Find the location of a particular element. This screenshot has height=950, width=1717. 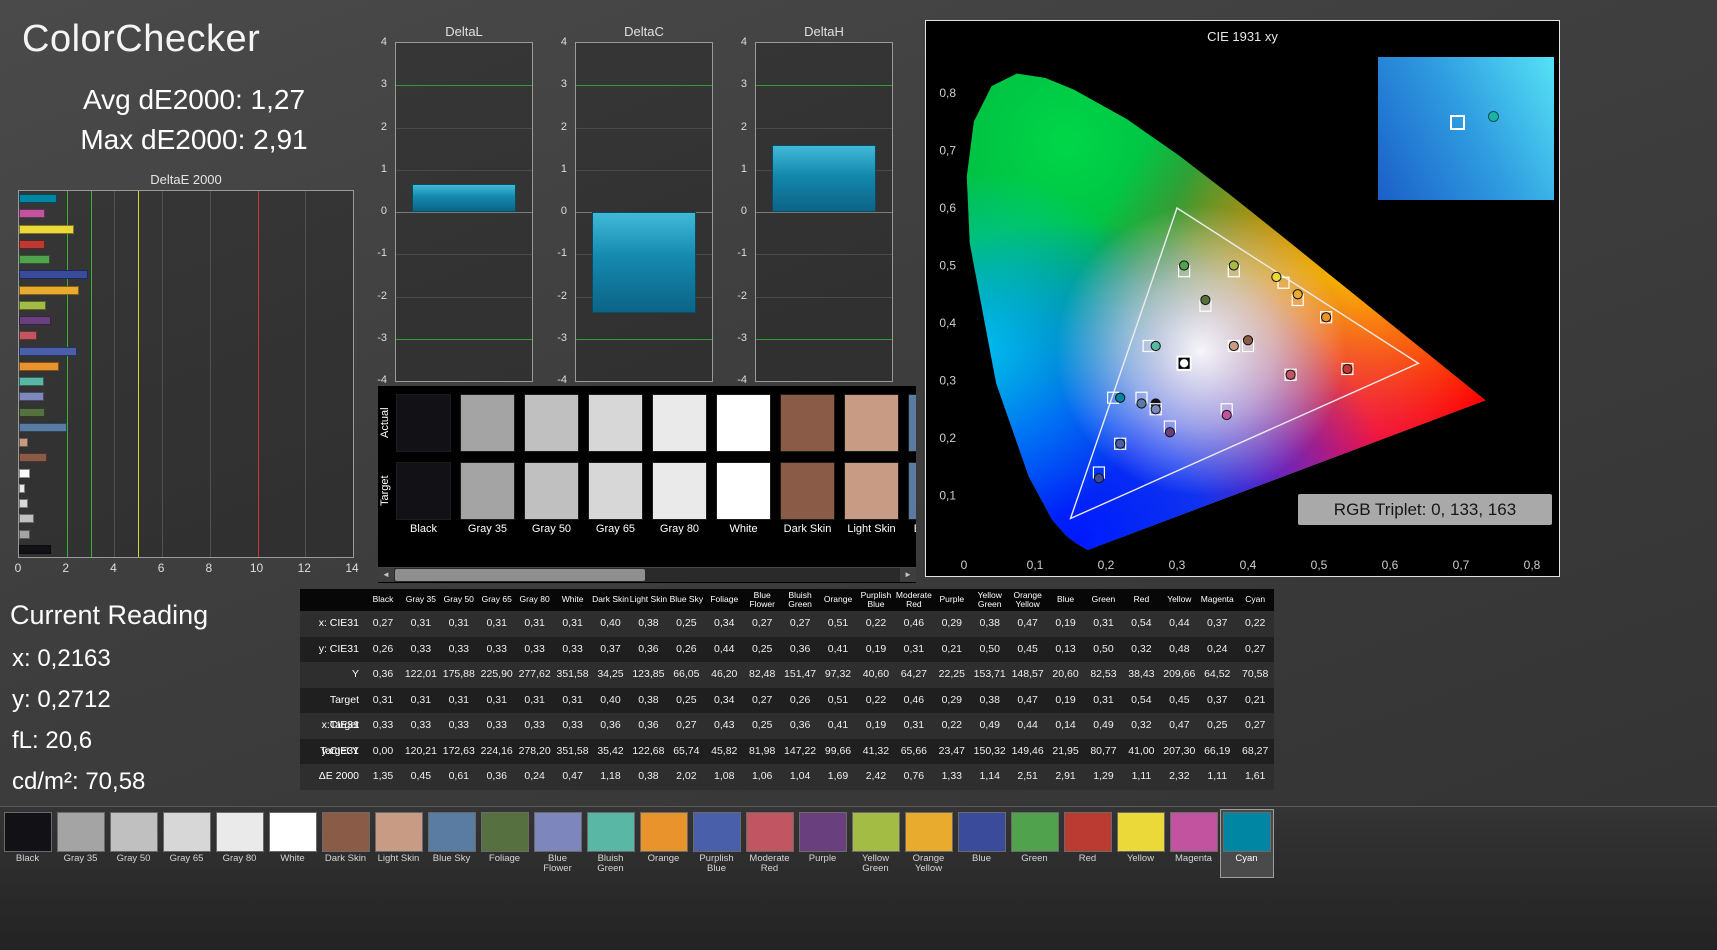

scroll-right-button: ► is located at coordinates (908, 575).